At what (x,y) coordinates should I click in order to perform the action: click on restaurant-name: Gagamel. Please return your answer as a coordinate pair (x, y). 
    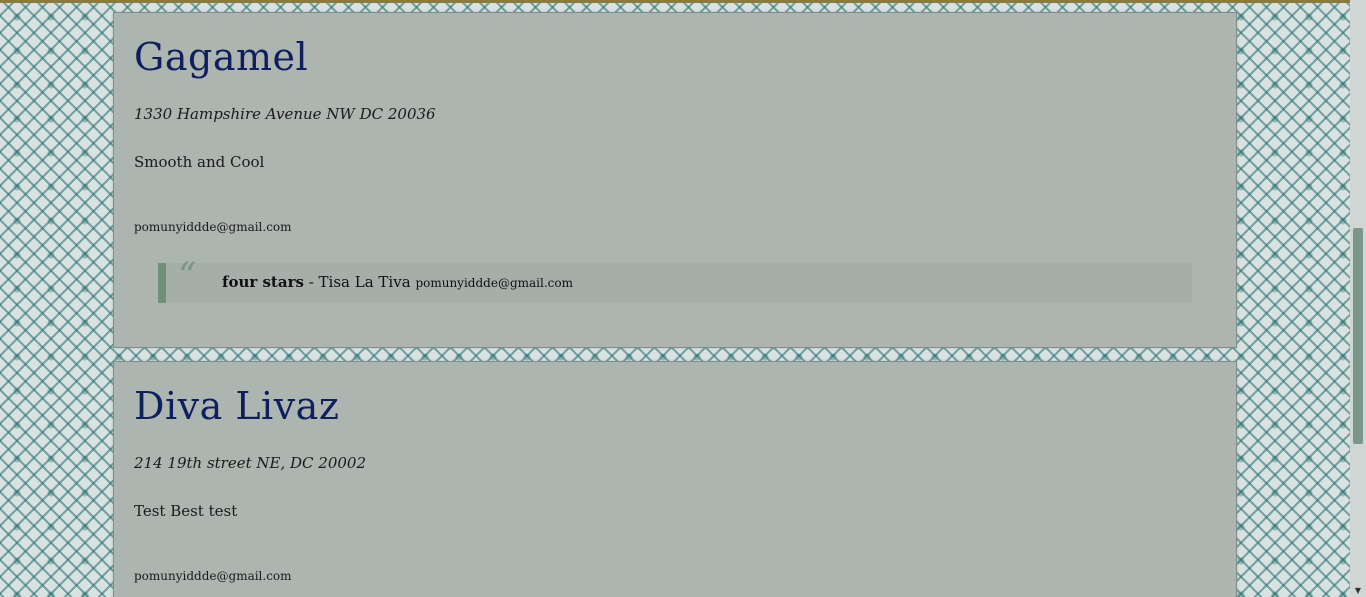
    Looking at the image, I should click on (221, 57).